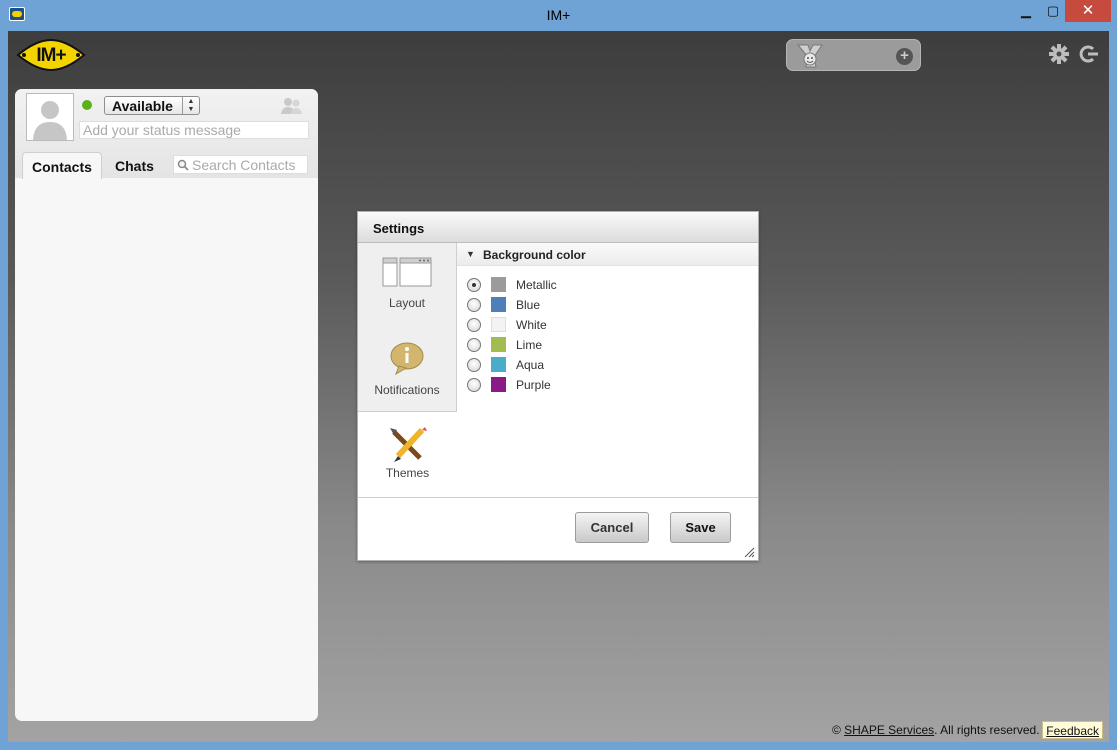 The image size is (1117, 750). Describe the element at coordinates (1072, 730) in the screenshot. I see `feedback-link: Feedback` at that location.